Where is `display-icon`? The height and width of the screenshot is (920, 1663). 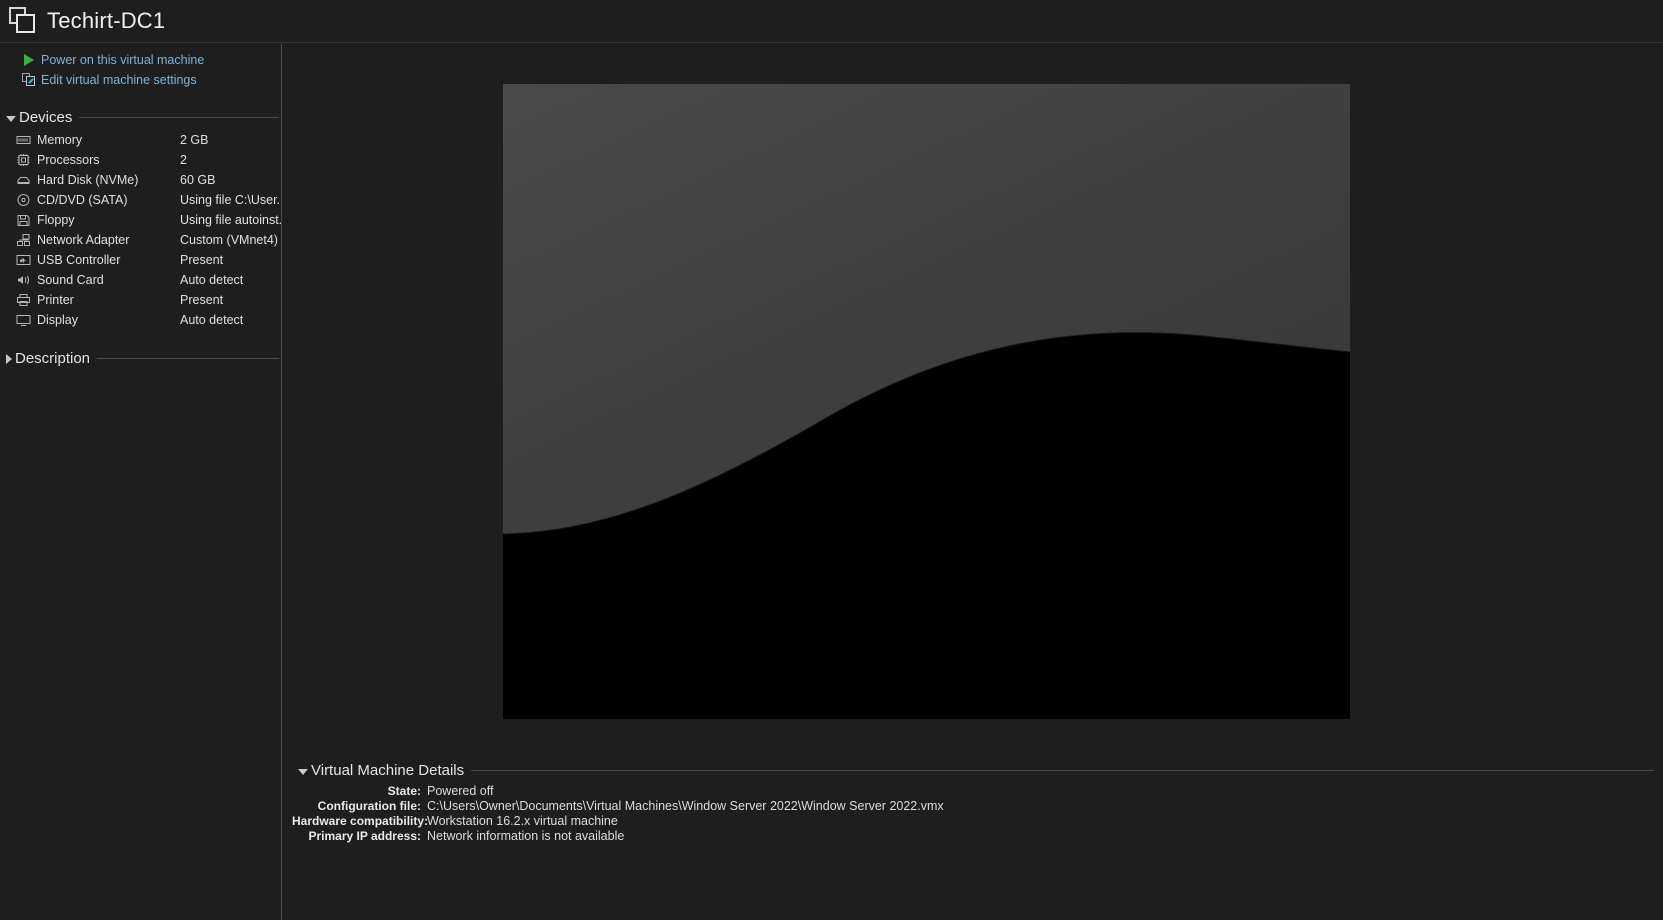
display-icon is located at coordinates (23, 320).